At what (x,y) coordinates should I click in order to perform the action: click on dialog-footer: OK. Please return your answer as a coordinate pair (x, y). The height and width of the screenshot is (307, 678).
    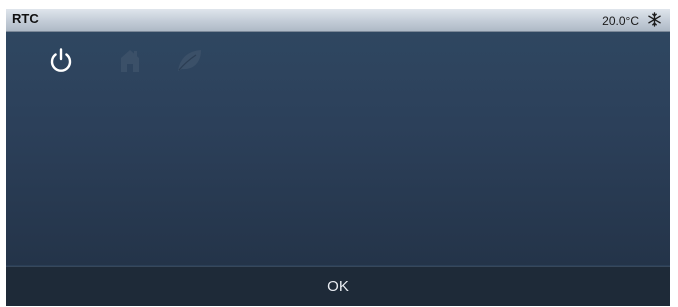
    Looking at the image, I should click on (338, 286).